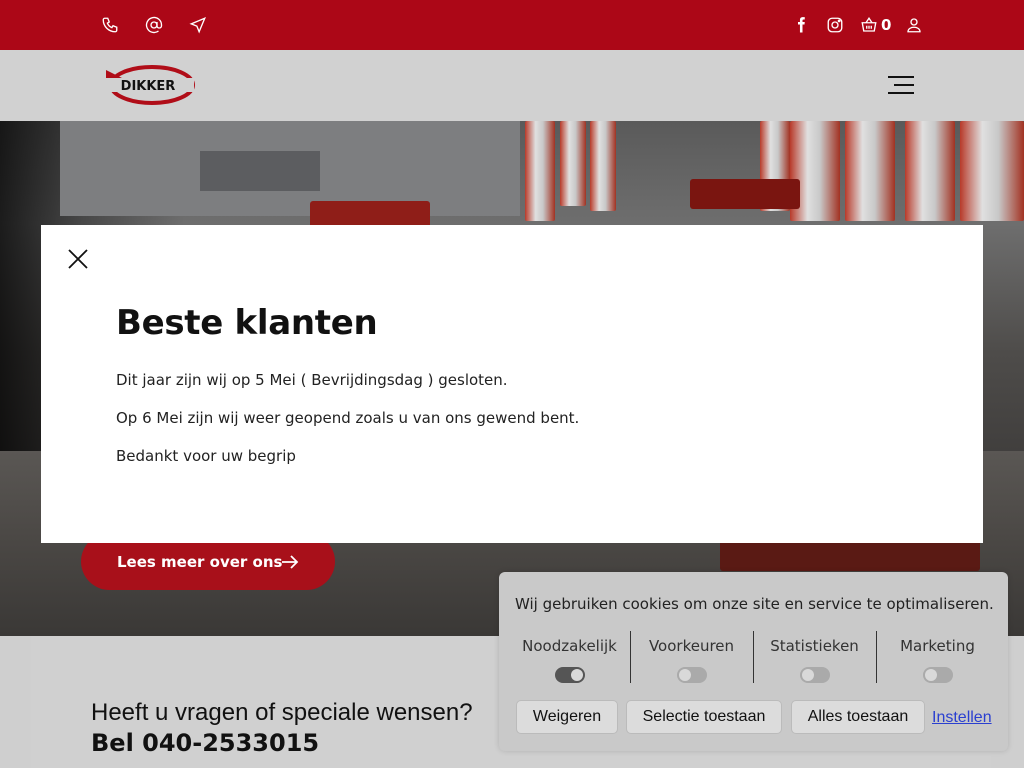  Describe the element at coordinates (858, 717) in the screenshot. I see `allow-all-button: Alles toestaan` at that location.